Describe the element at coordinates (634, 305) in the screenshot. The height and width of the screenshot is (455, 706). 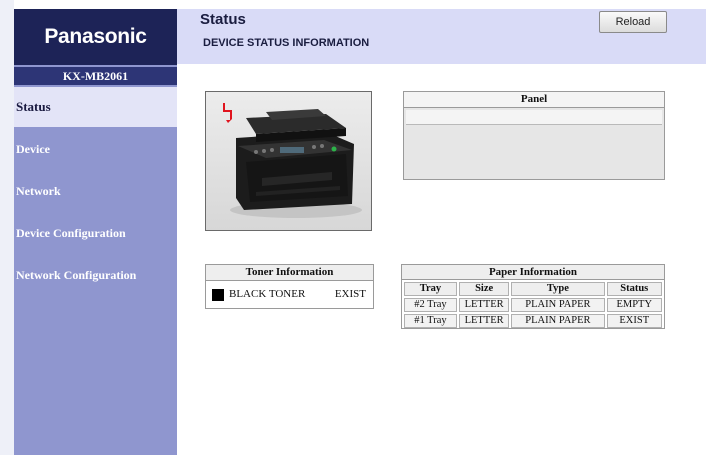
I see `table-cell: EMPTY` at that location.